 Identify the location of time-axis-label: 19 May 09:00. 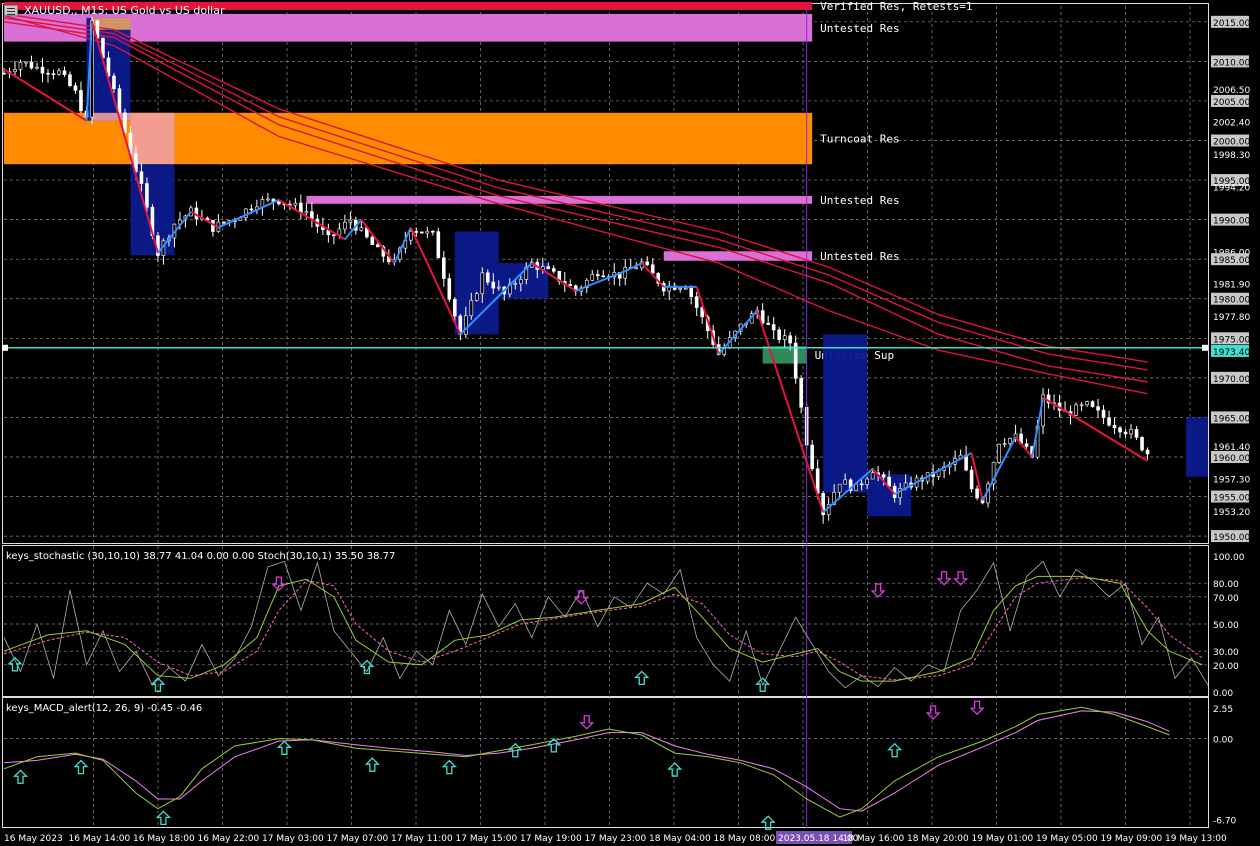
(1132, 839).